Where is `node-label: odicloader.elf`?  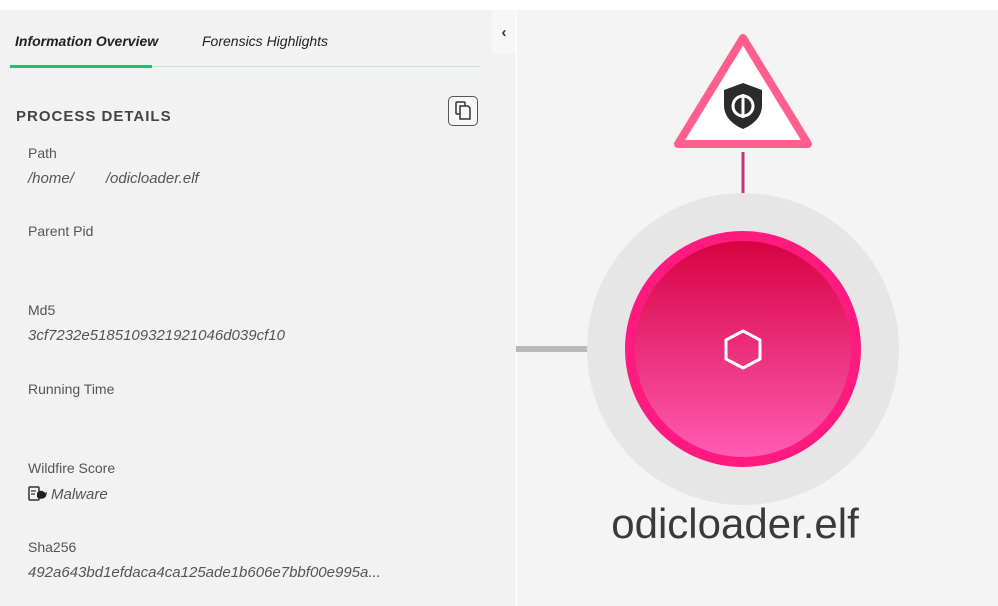 node-label: odicloader.elf is located at coordinates (735, 523).